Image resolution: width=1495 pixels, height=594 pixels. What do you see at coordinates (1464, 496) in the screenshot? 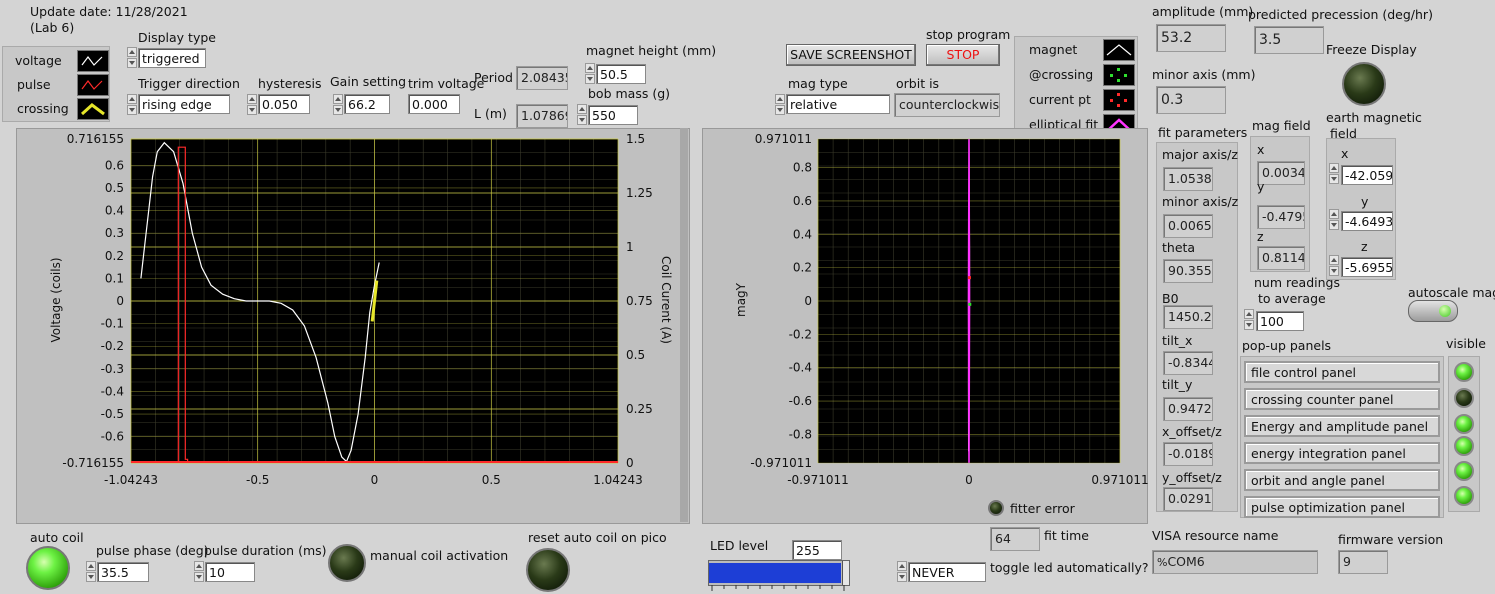
I see `visible-pulse-optimization-led` at bounding box center [1464, 496].